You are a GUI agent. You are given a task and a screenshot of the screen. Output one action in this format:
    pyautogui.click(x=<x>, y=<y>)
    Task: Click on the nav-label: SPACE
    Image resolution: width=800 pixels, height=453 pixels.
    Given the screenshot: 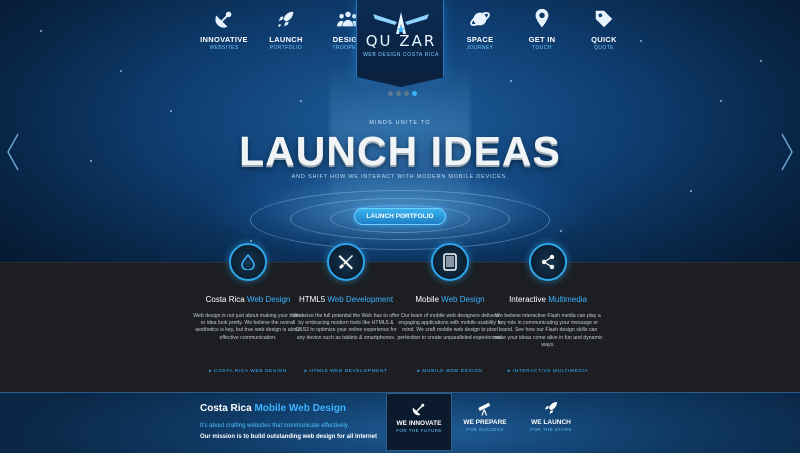 What is the action you would take?
    pyautogui.click(x=480, y=39)
    